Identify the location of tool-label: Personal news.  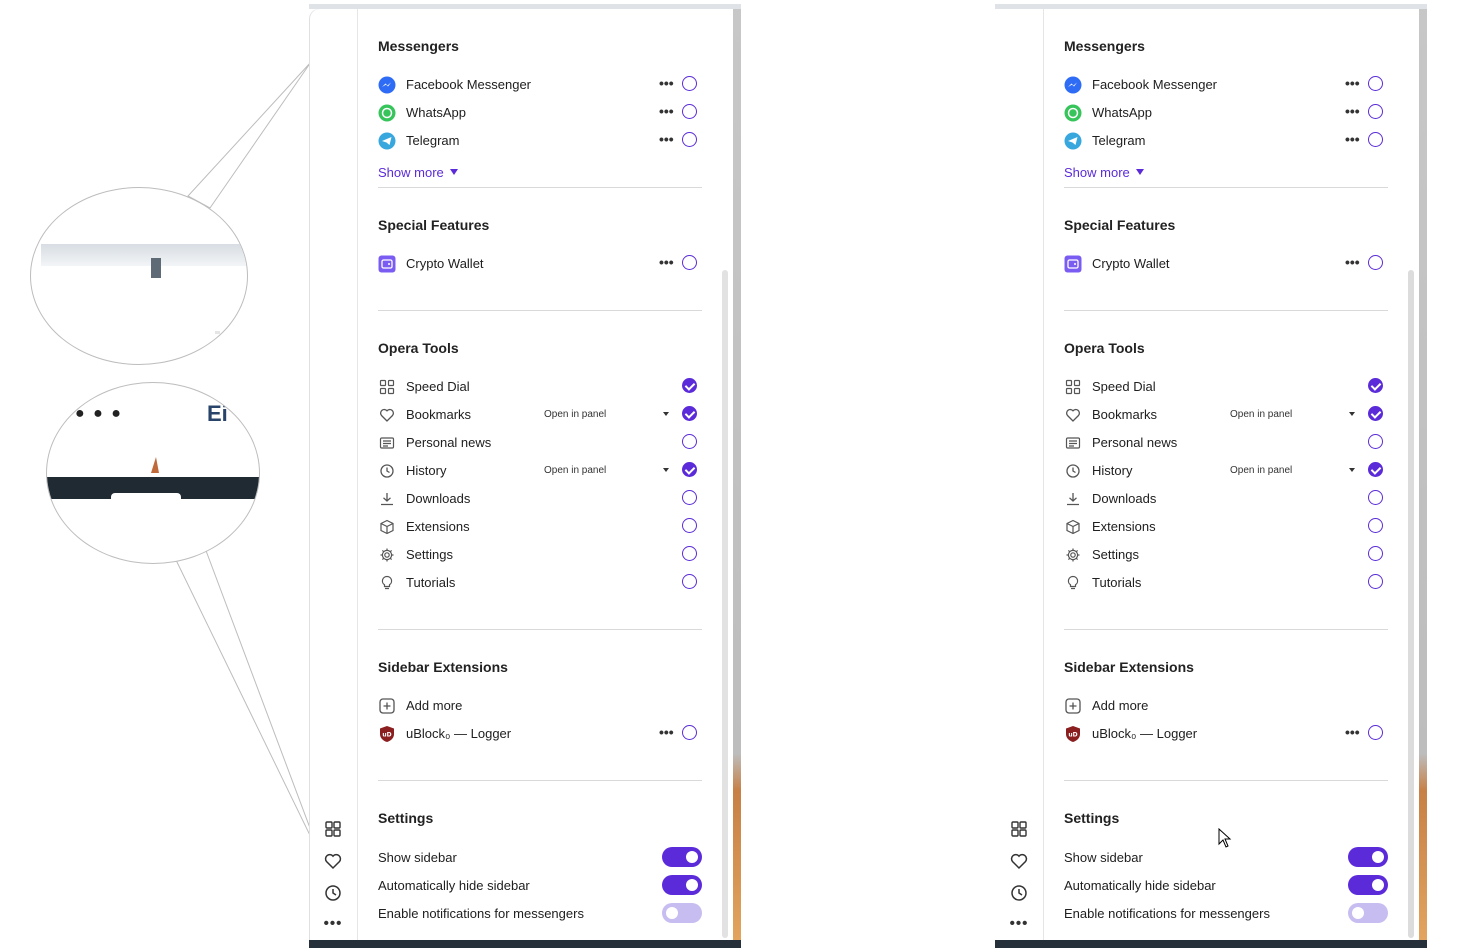
(449, 442).